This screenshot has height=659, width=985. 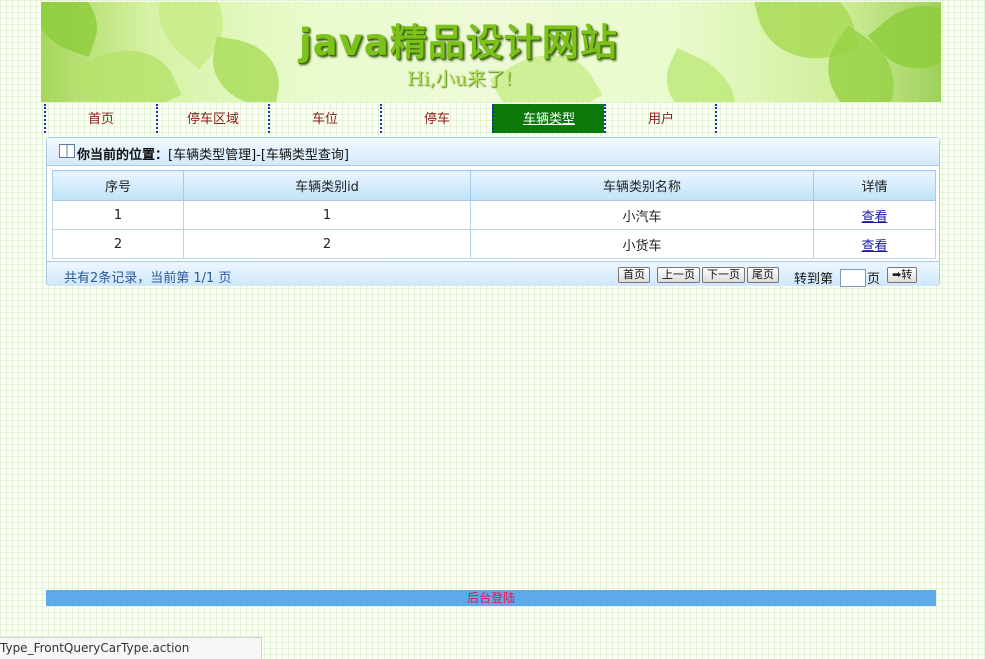 I want to click on table-header-row: 序号 车辆类别id 车辆类别名称 详情, so click(x=494, y=185).